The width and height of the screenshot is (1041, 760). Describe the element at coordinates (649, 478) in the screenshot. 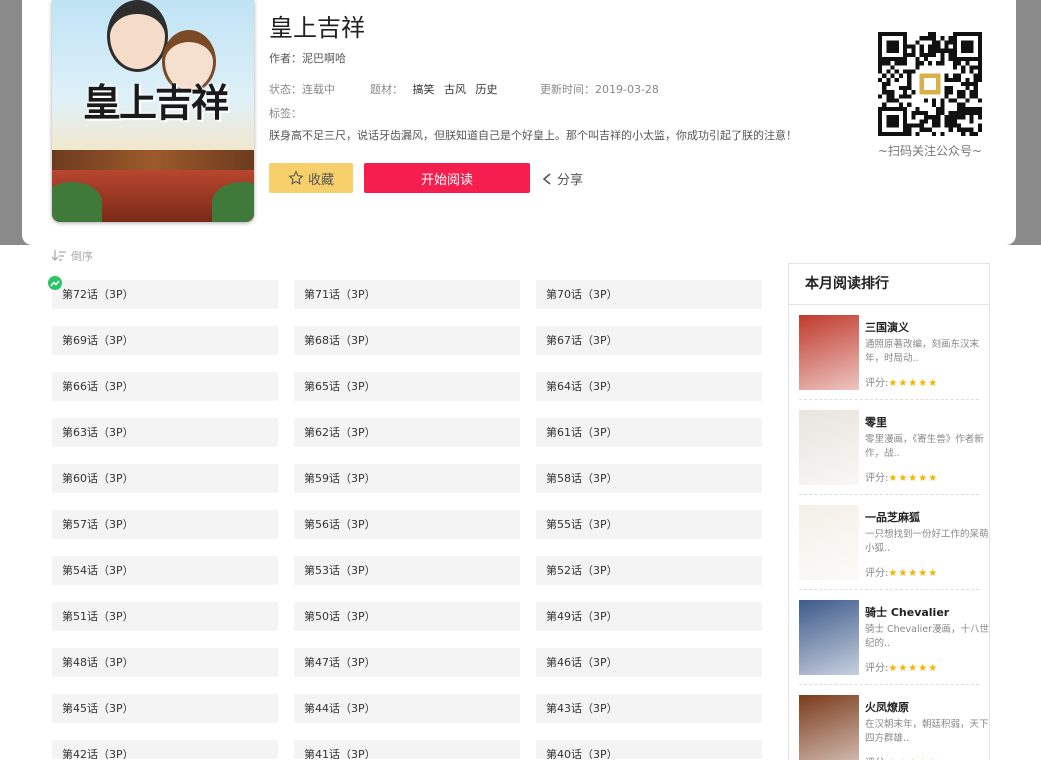

I see `chapter-link: 第58话（3P）` at that location.